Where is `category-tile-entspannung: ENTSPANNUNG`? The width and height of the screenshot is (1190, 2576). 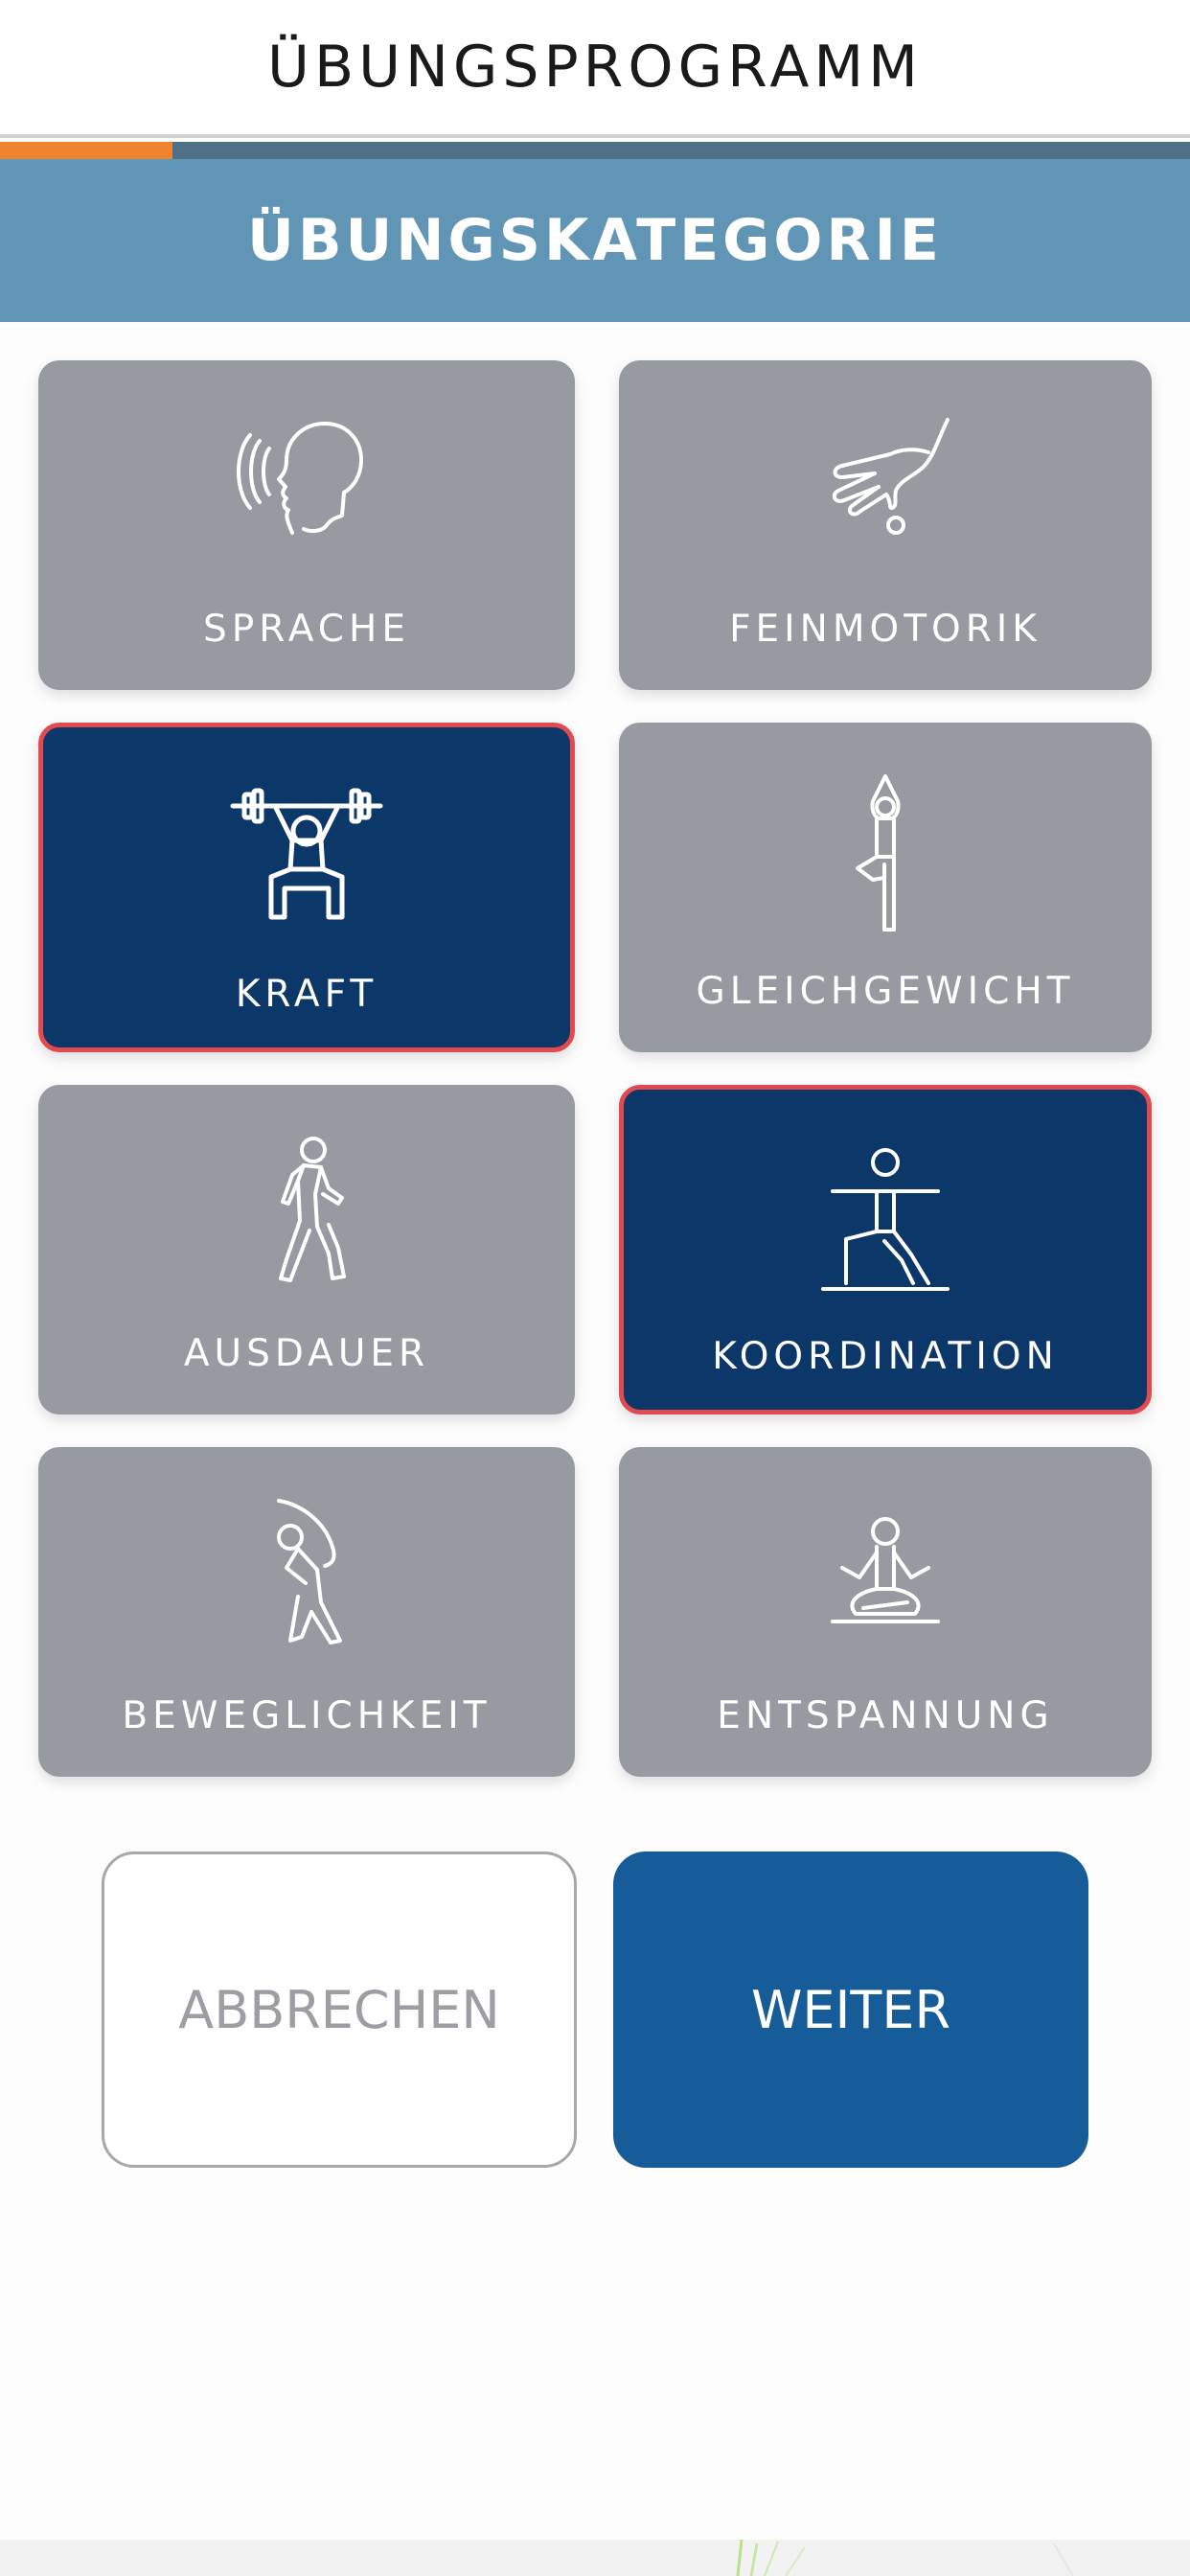 category-tile-entspannung: ENTSPANNUNG is located at coordinates (886, 1612).